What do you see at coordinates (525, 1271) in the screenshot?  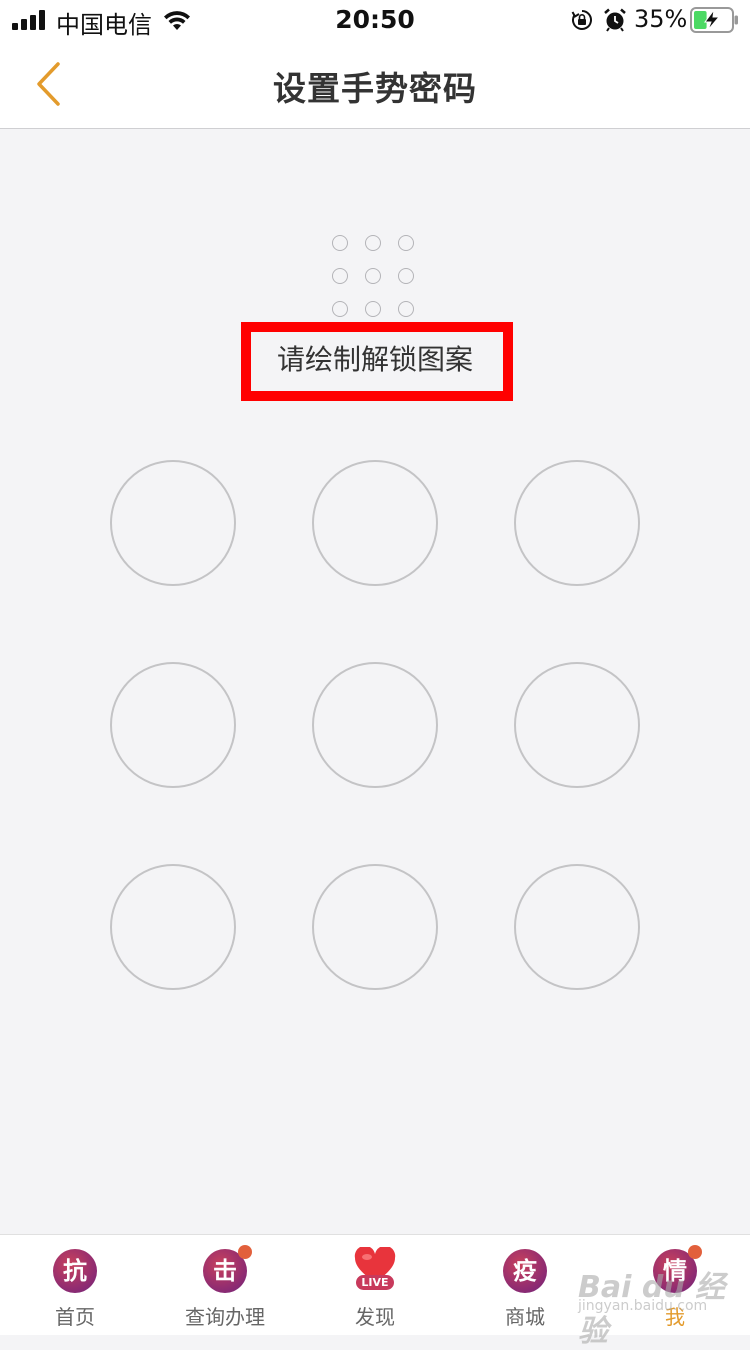 I see `mall-tab-icon: 疫` at bounding box center [525, 1271].